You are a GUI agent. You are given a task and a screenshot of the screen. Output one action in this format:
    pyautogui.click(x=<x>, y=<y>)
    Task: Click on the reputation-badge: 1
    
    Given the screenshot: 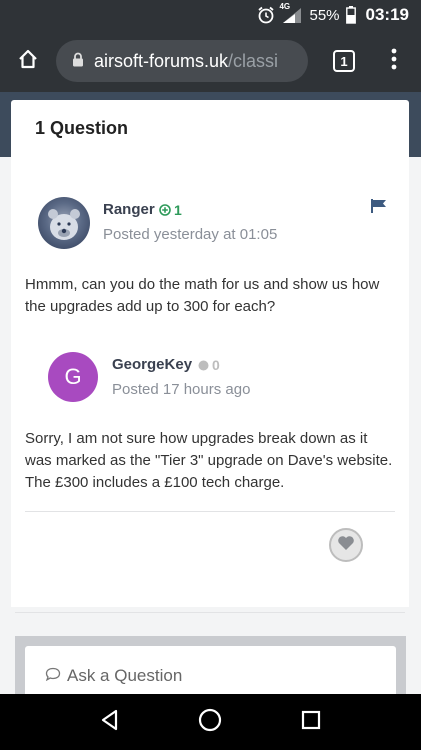 What is the action you would take?
    pyautogui.click(x=170, y=210)
    